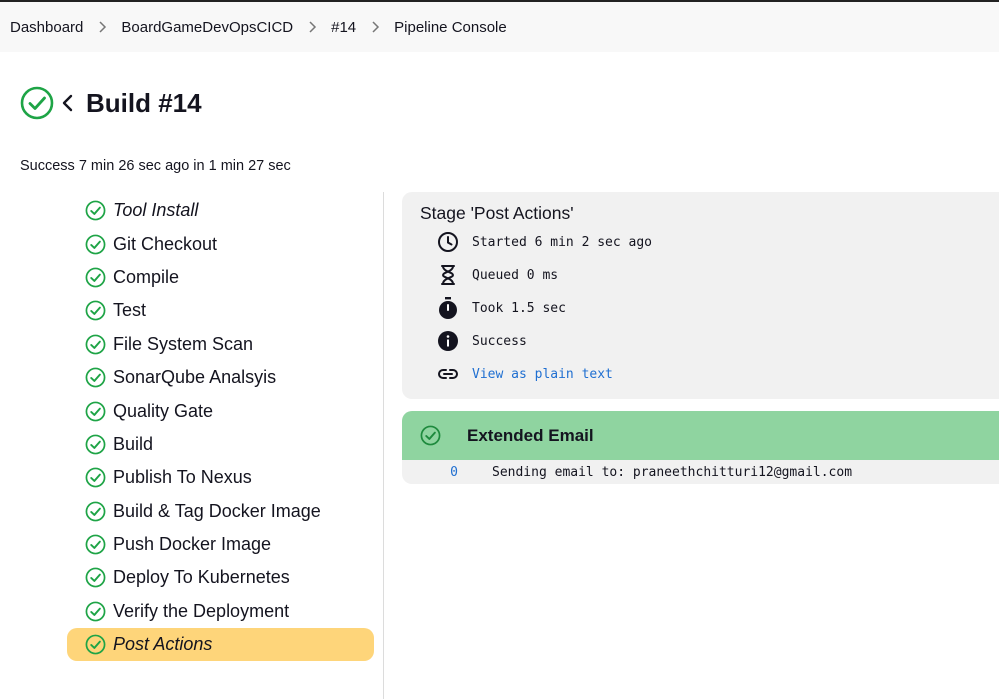 The height and width of the screenshot is (699, 999). I want to click on stage-started-row: Started 6 min 2 sec ago, so click(544, 242).